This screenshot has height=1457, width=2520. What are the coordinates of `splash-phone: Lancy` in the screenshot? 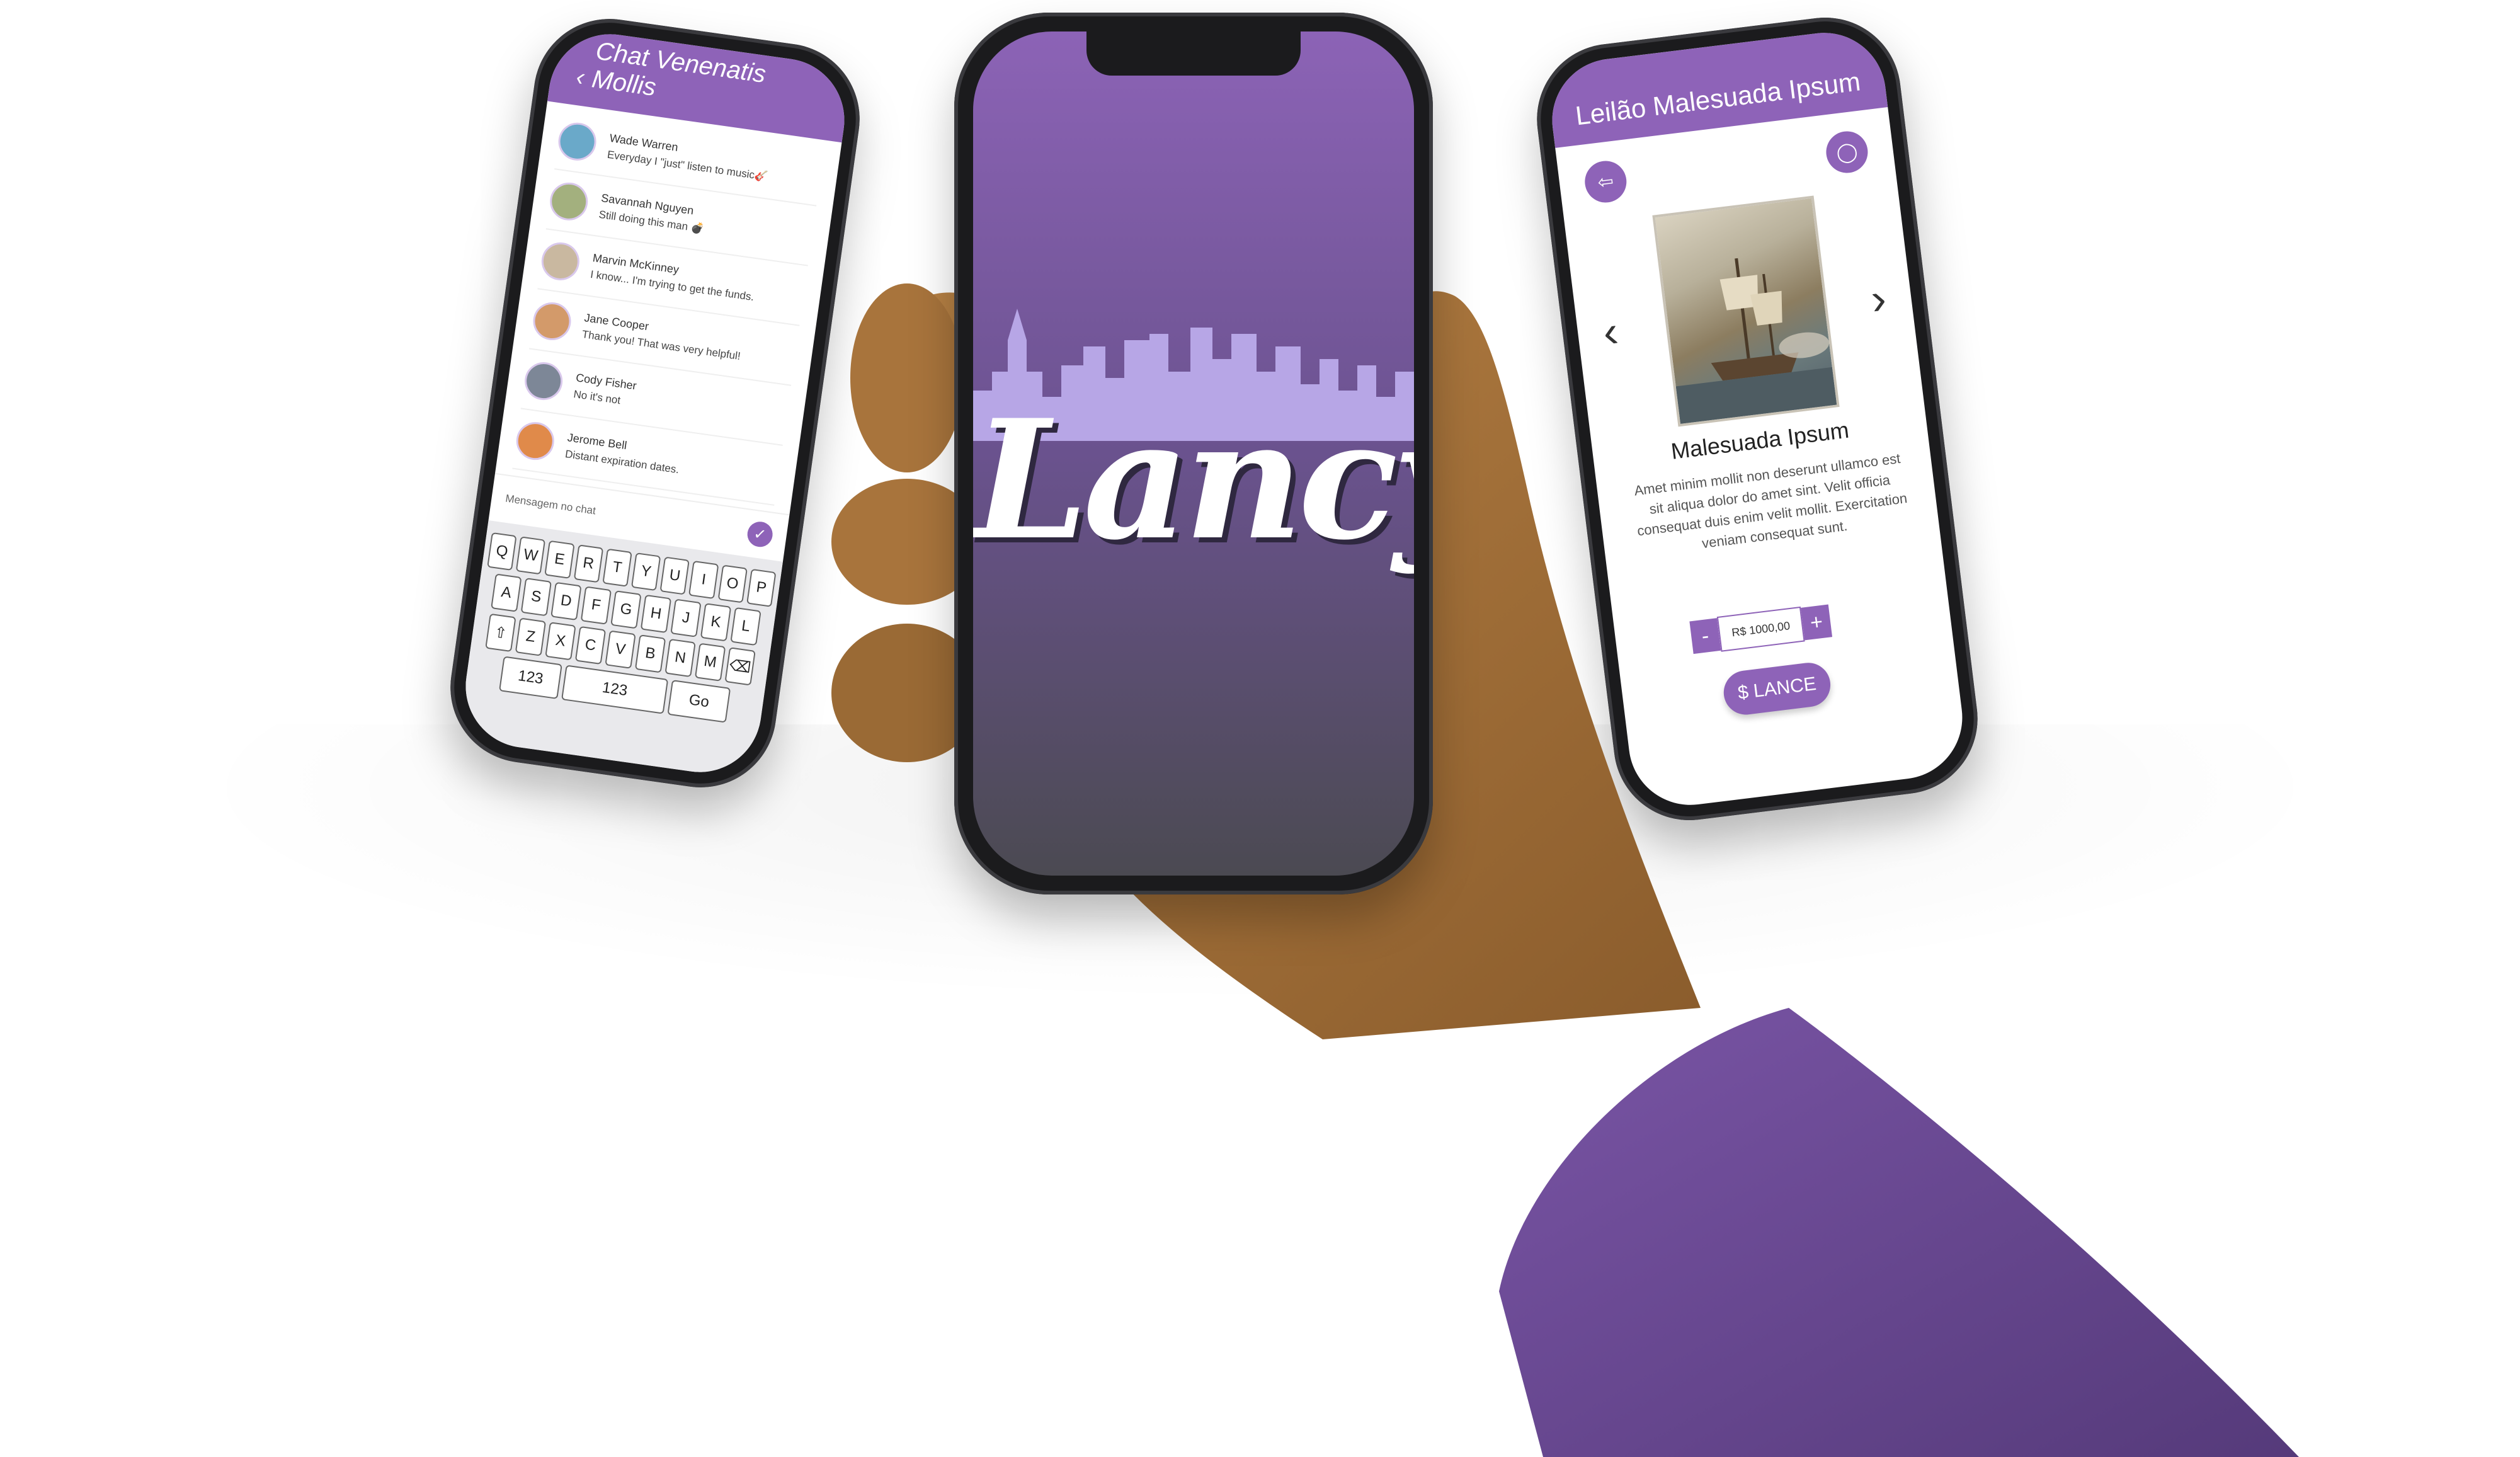 It's located at (1193, 453).